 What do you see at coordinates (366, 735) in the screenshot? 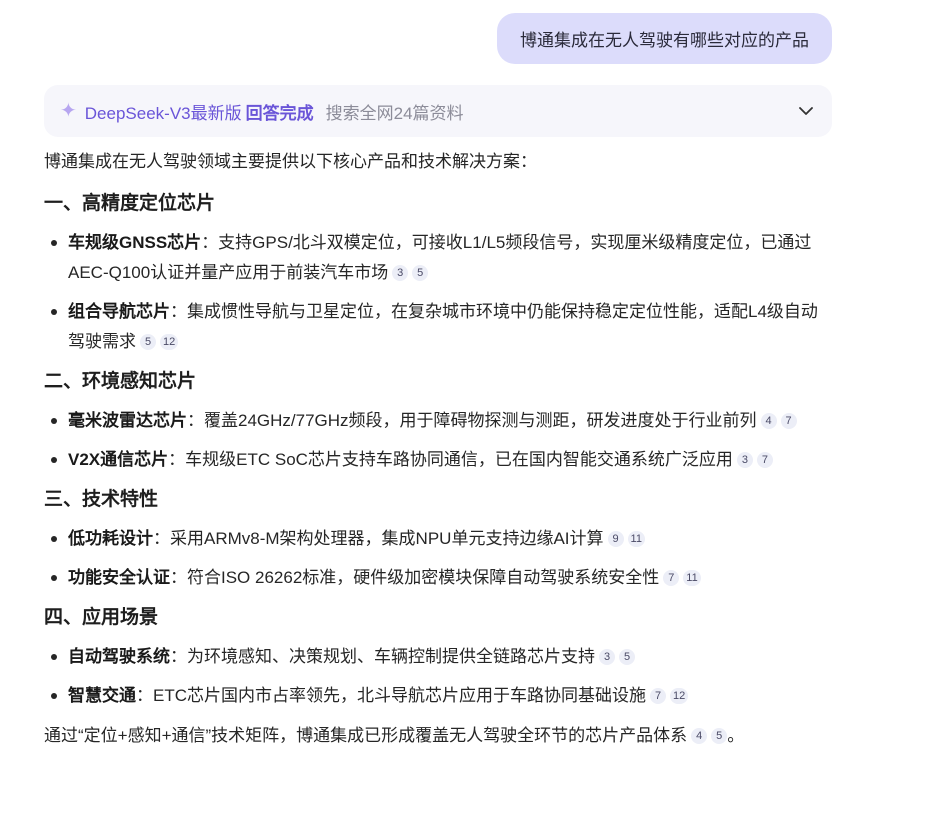
I see `conclusion-text: 通过“定位+感知+通信”技术矩阵，博通集成已形成覆盖无人驾驶全环节的芯片产品体系` at bounding box center [366, 735].